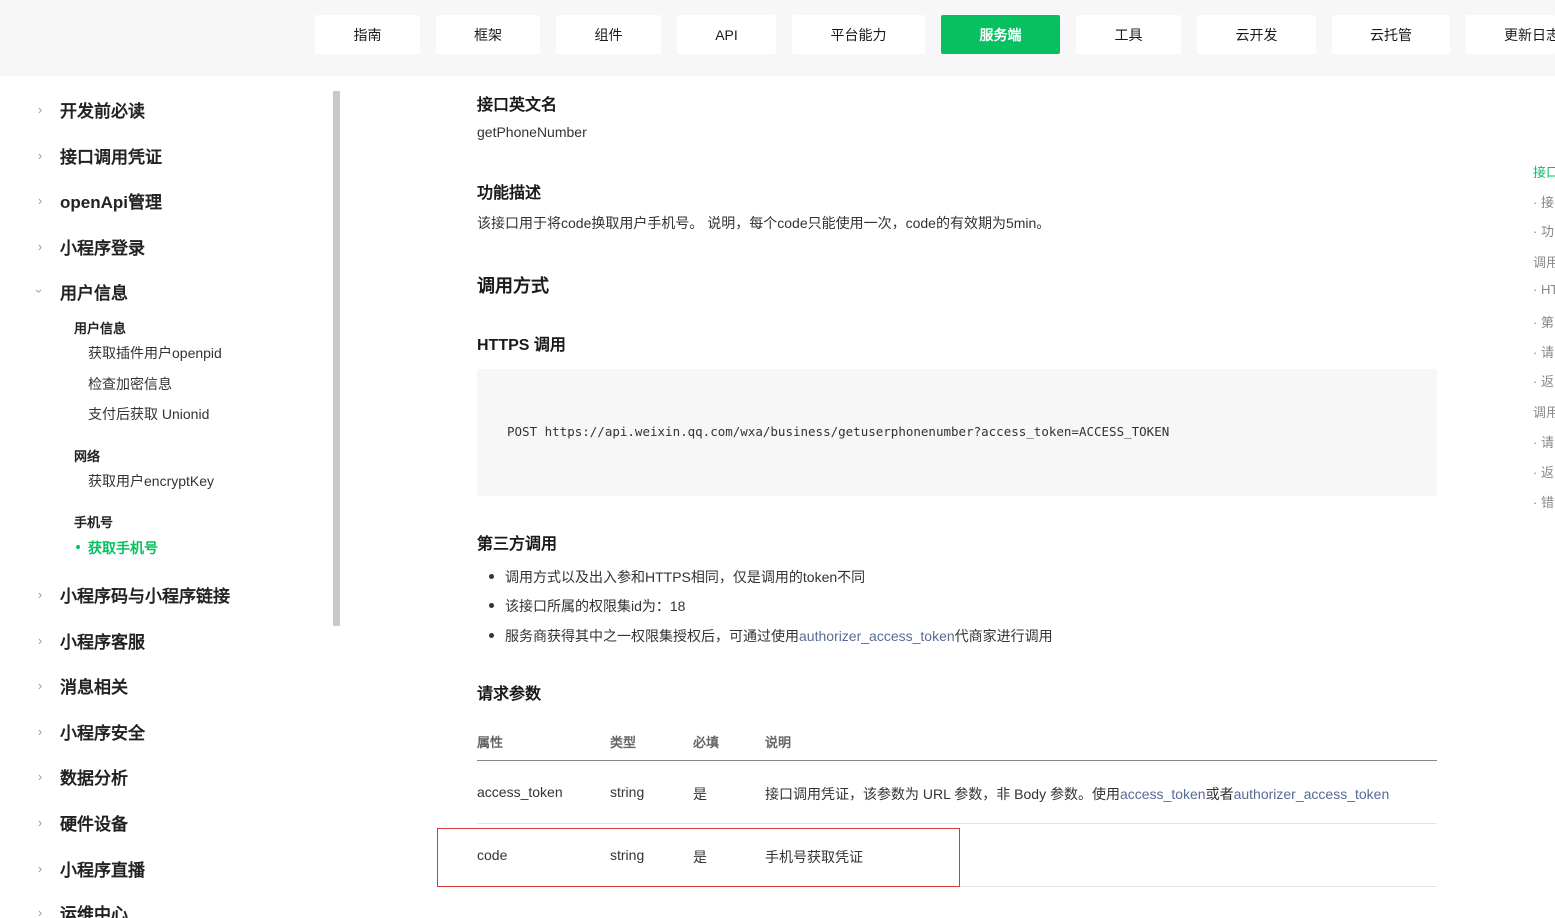 The width and height of the screenshot is (1555, 918). I want to click on third-party-bullet: 该接口所属的权限集id为：18, so click(587, 606).